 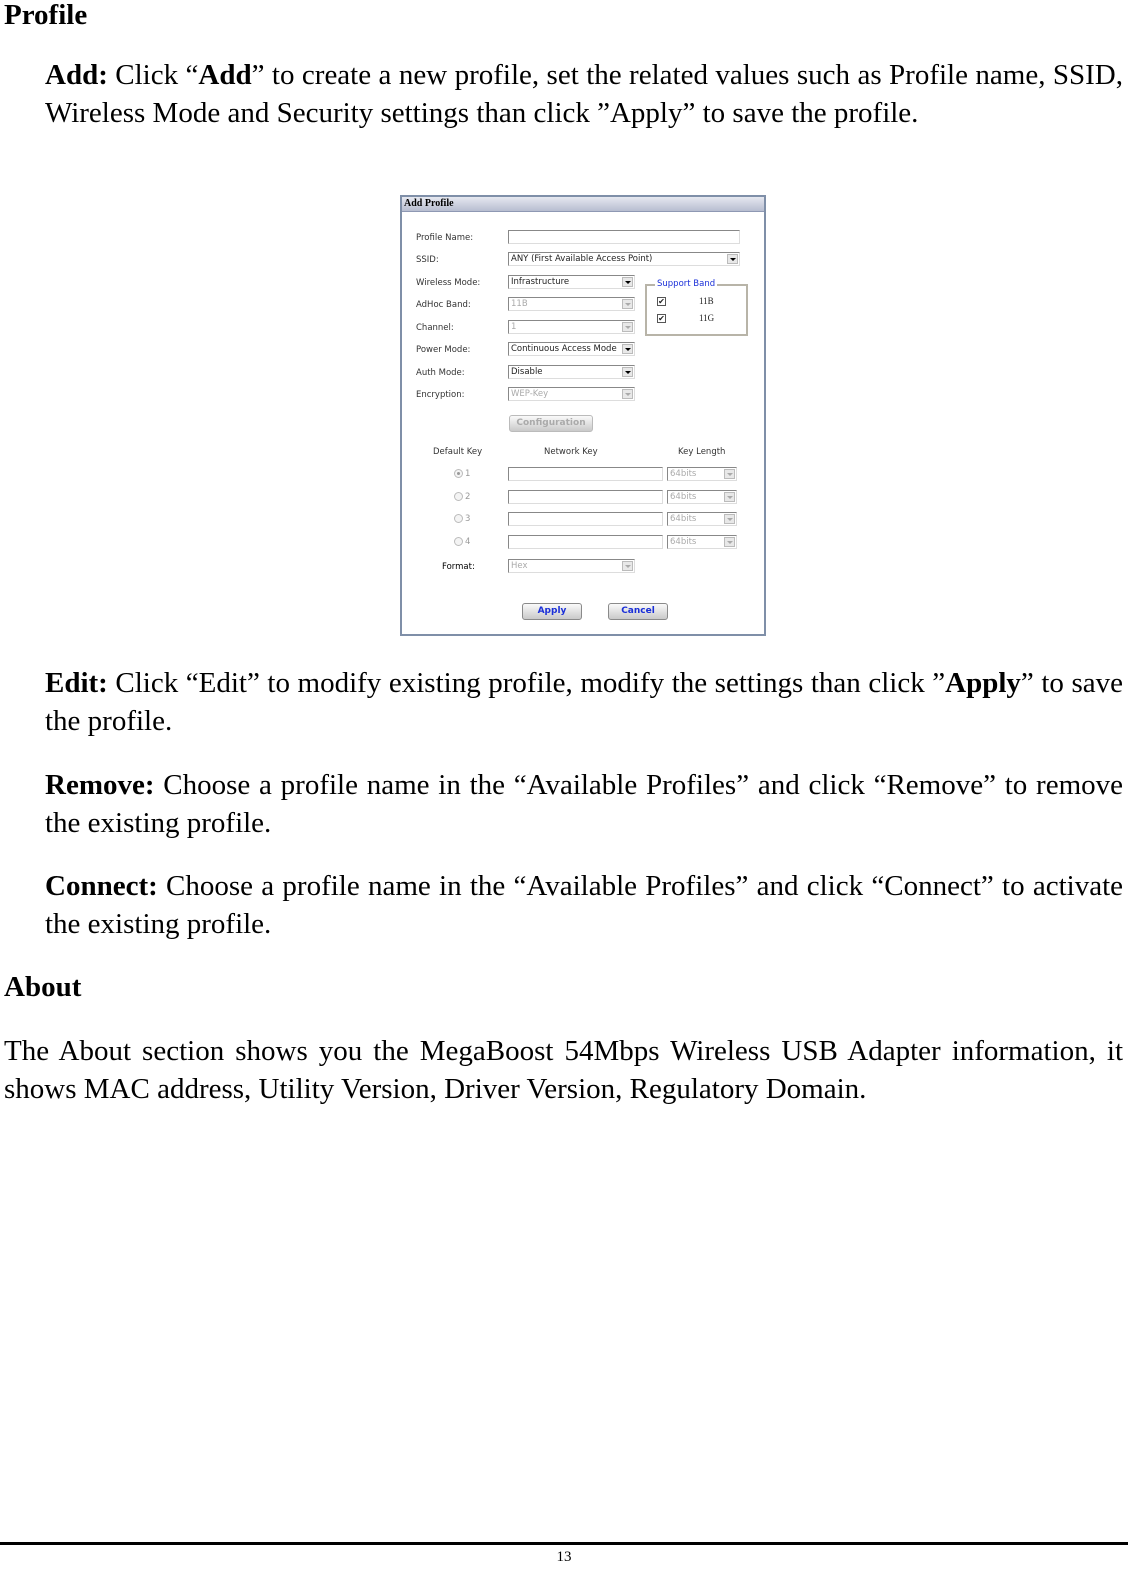 What do you see at coordinates (624, 237) in the screenshot?
I see `profile-name-input` at bounding box center [624, 237].